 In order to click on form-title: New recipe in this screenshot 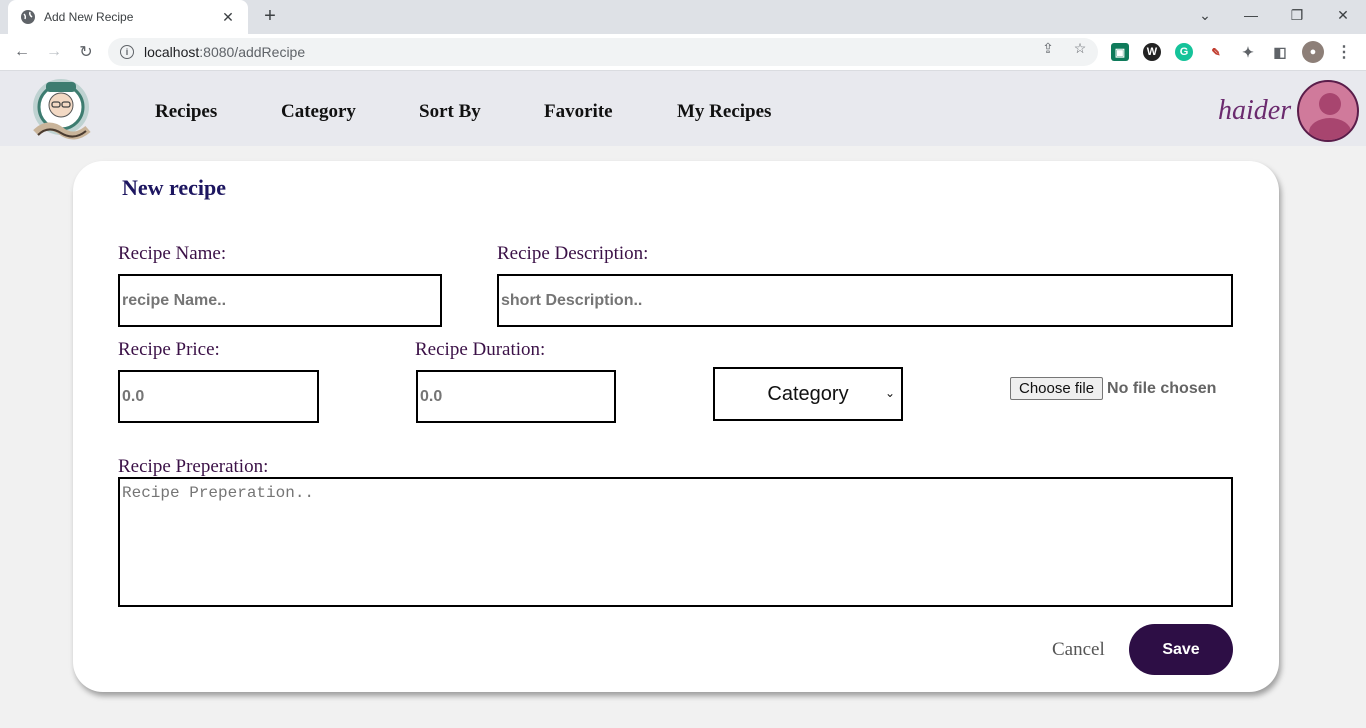, I will do `click(174, 187)`.